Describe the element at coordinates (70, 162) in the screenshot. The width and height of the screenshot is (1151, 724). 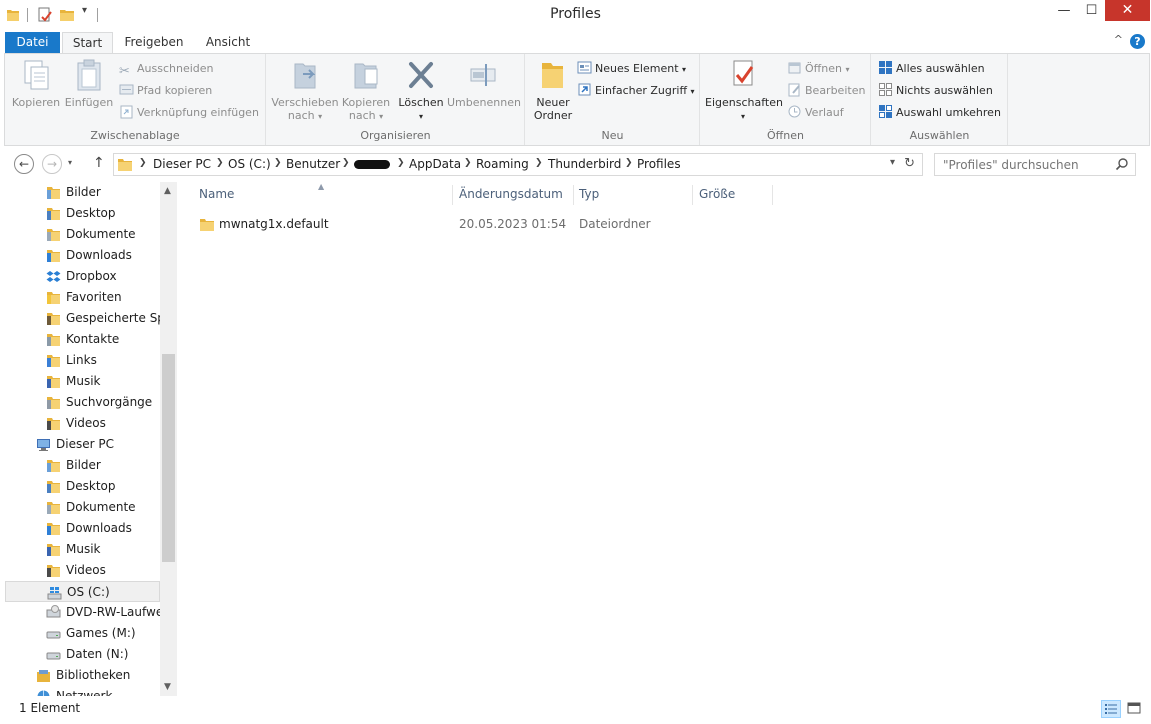
I see `recent-locations-chevron-icon: ▾` at that location.